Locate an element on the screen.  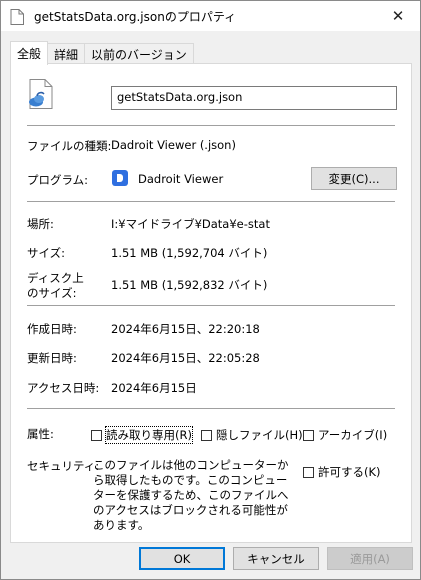
document-icon is located at coordinates (17, 17).